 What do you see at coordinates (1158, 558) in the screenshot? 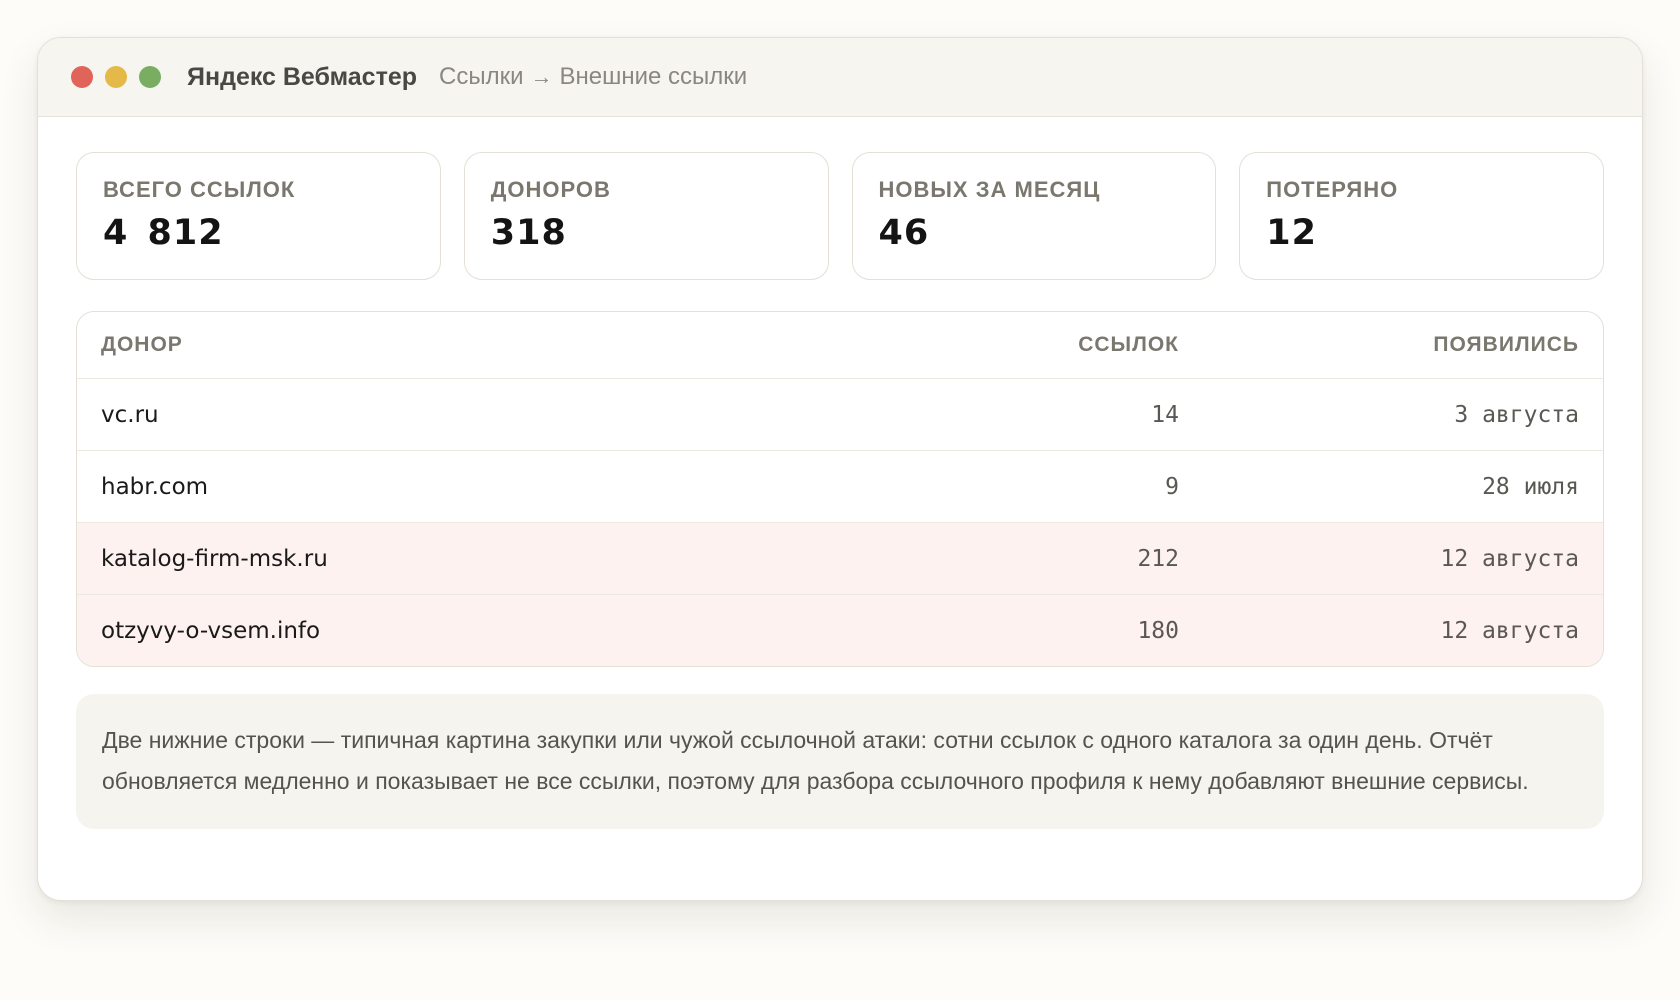
I see `links-count: 212` at bounding box center [1158, 558].